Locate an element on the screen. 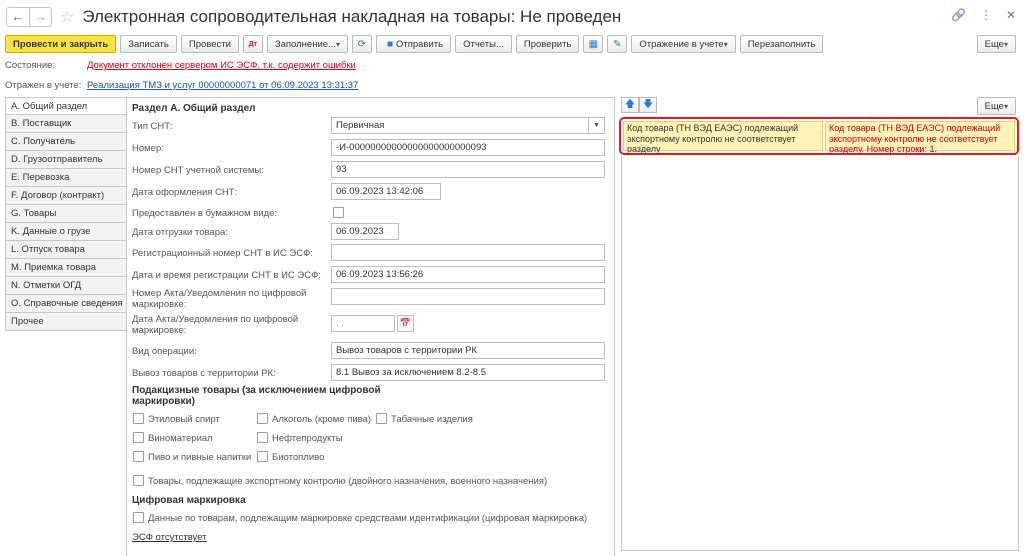 The width and height of the screenshot is (1024, 556). wine-checkbox is located at coordinates (138, 437).